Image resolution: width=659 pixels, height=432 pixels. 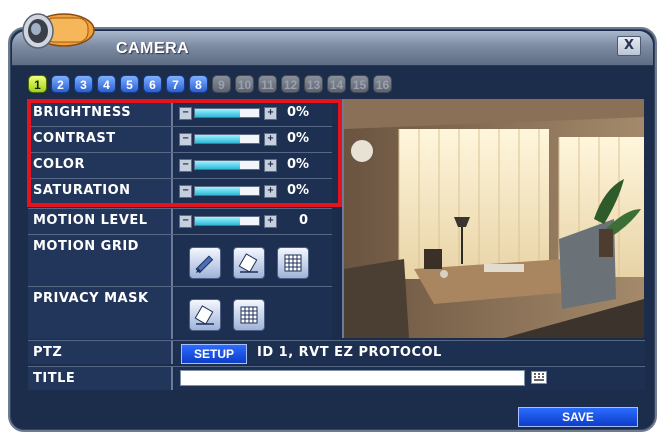 What do you see at coordinates (91, 298) in the screenshot?
I see `privacy-mask-label: PRIVACY MASK` at bounding box center [91, 298].